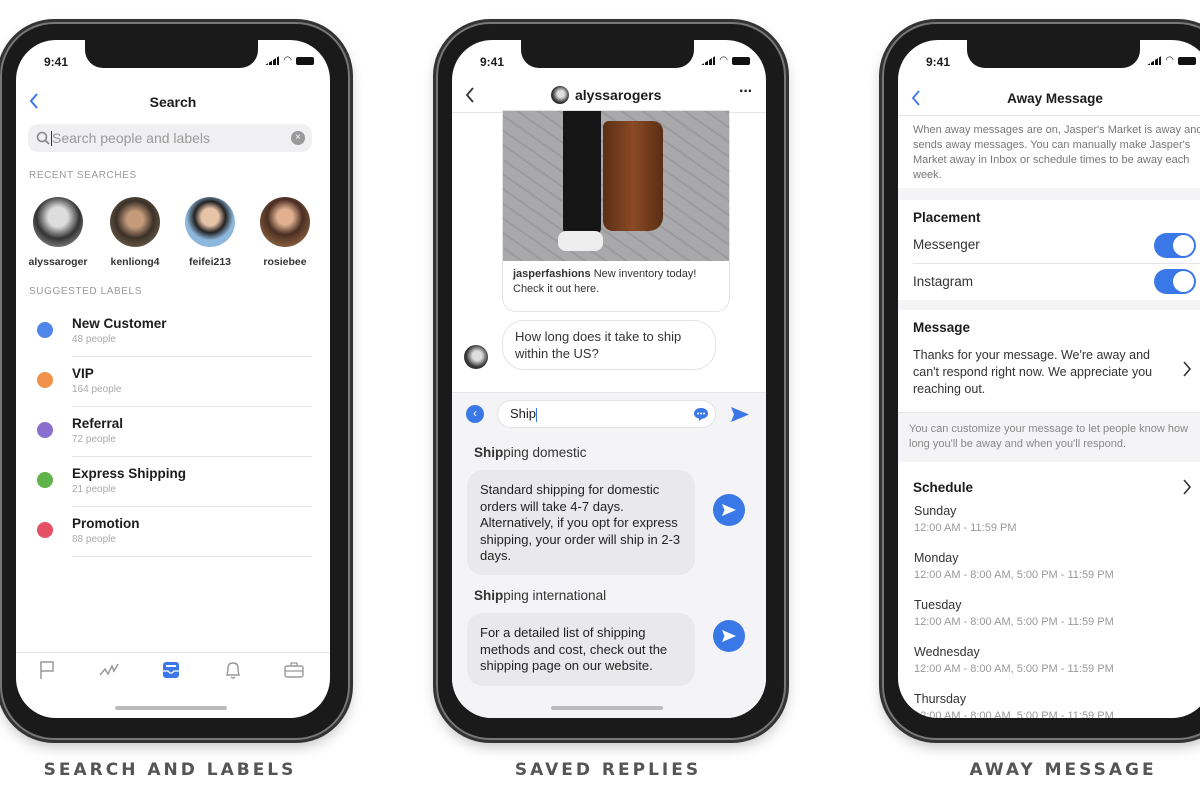  I want to click on placement-label: Messenger, so click(946, 244).